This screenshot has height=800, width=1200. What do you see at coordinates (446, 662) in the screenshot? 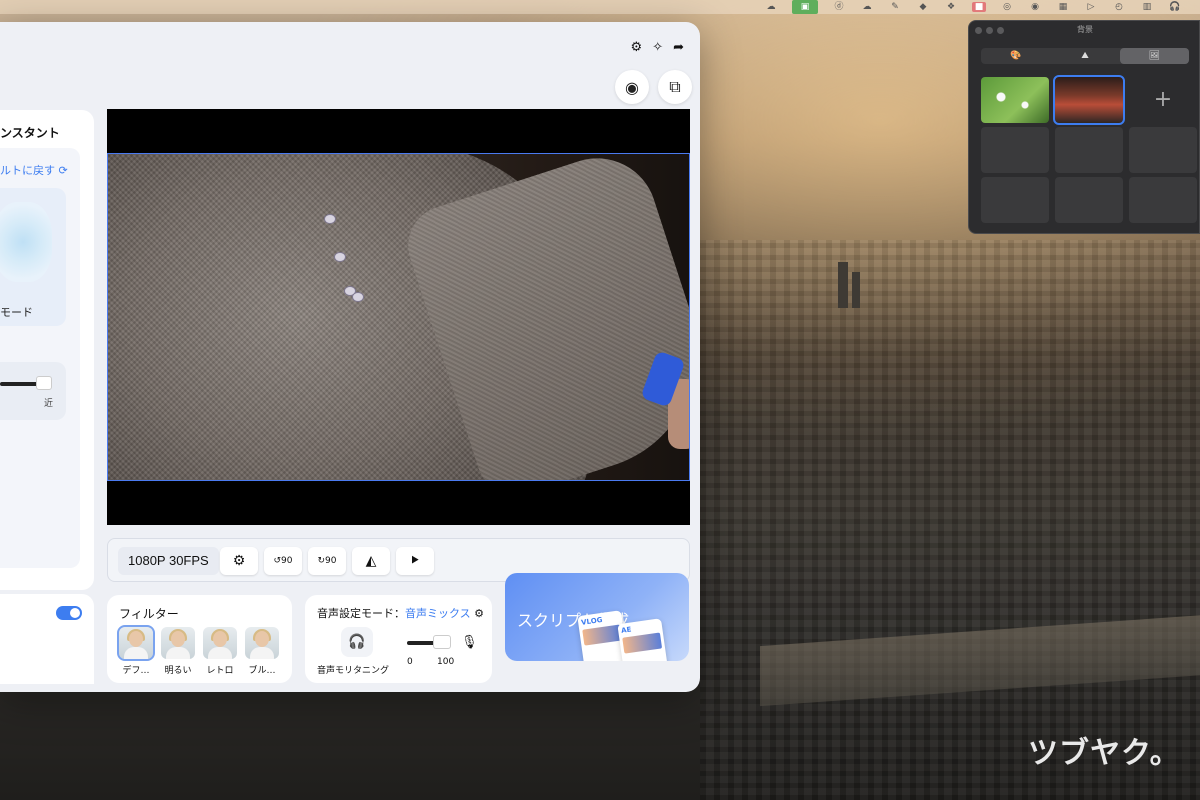
I see `volume-max-label: 100` at bounding box center [446, 662].